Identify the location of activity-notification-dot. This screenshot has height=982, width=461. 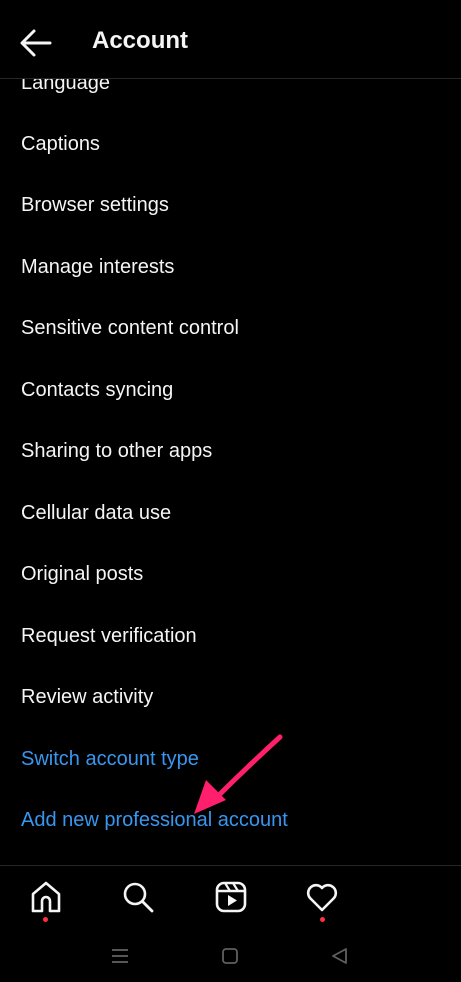
(322, 919).